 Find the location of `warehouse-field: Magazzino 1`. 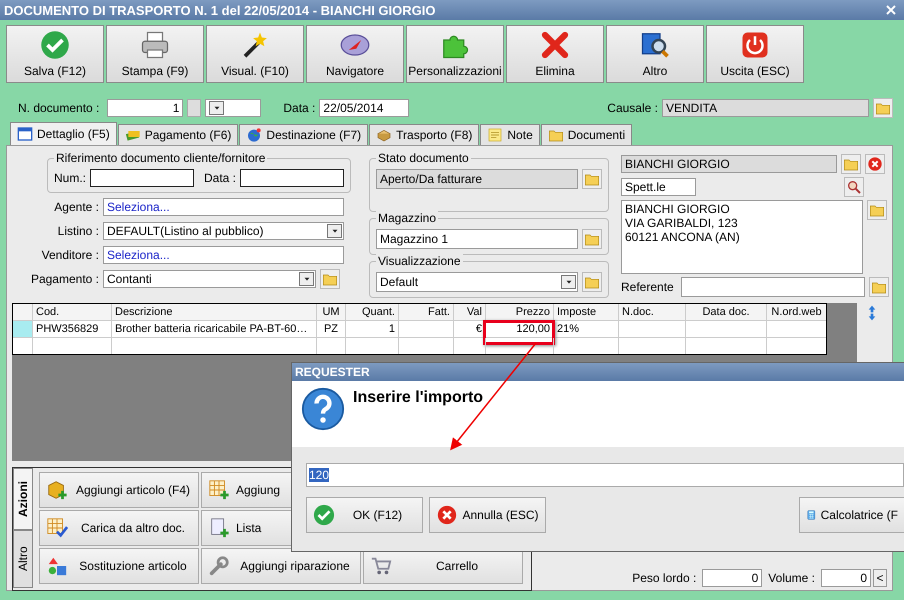

warehouse-field: Magazzino 1 is located at coordinates (477, 239).